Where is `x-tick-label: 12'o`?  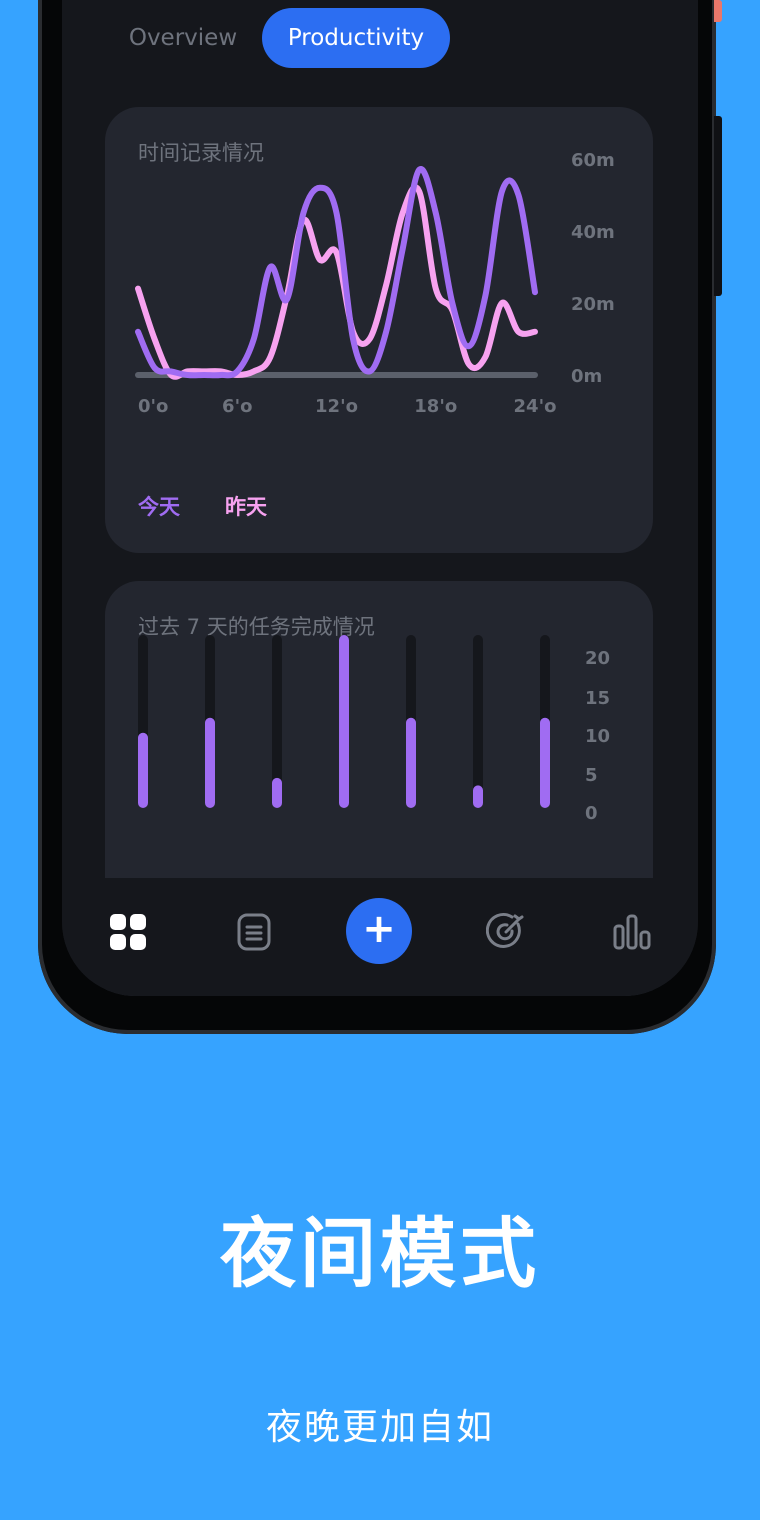 x-tick-label: 12'o is located at coordinates (336, 406).